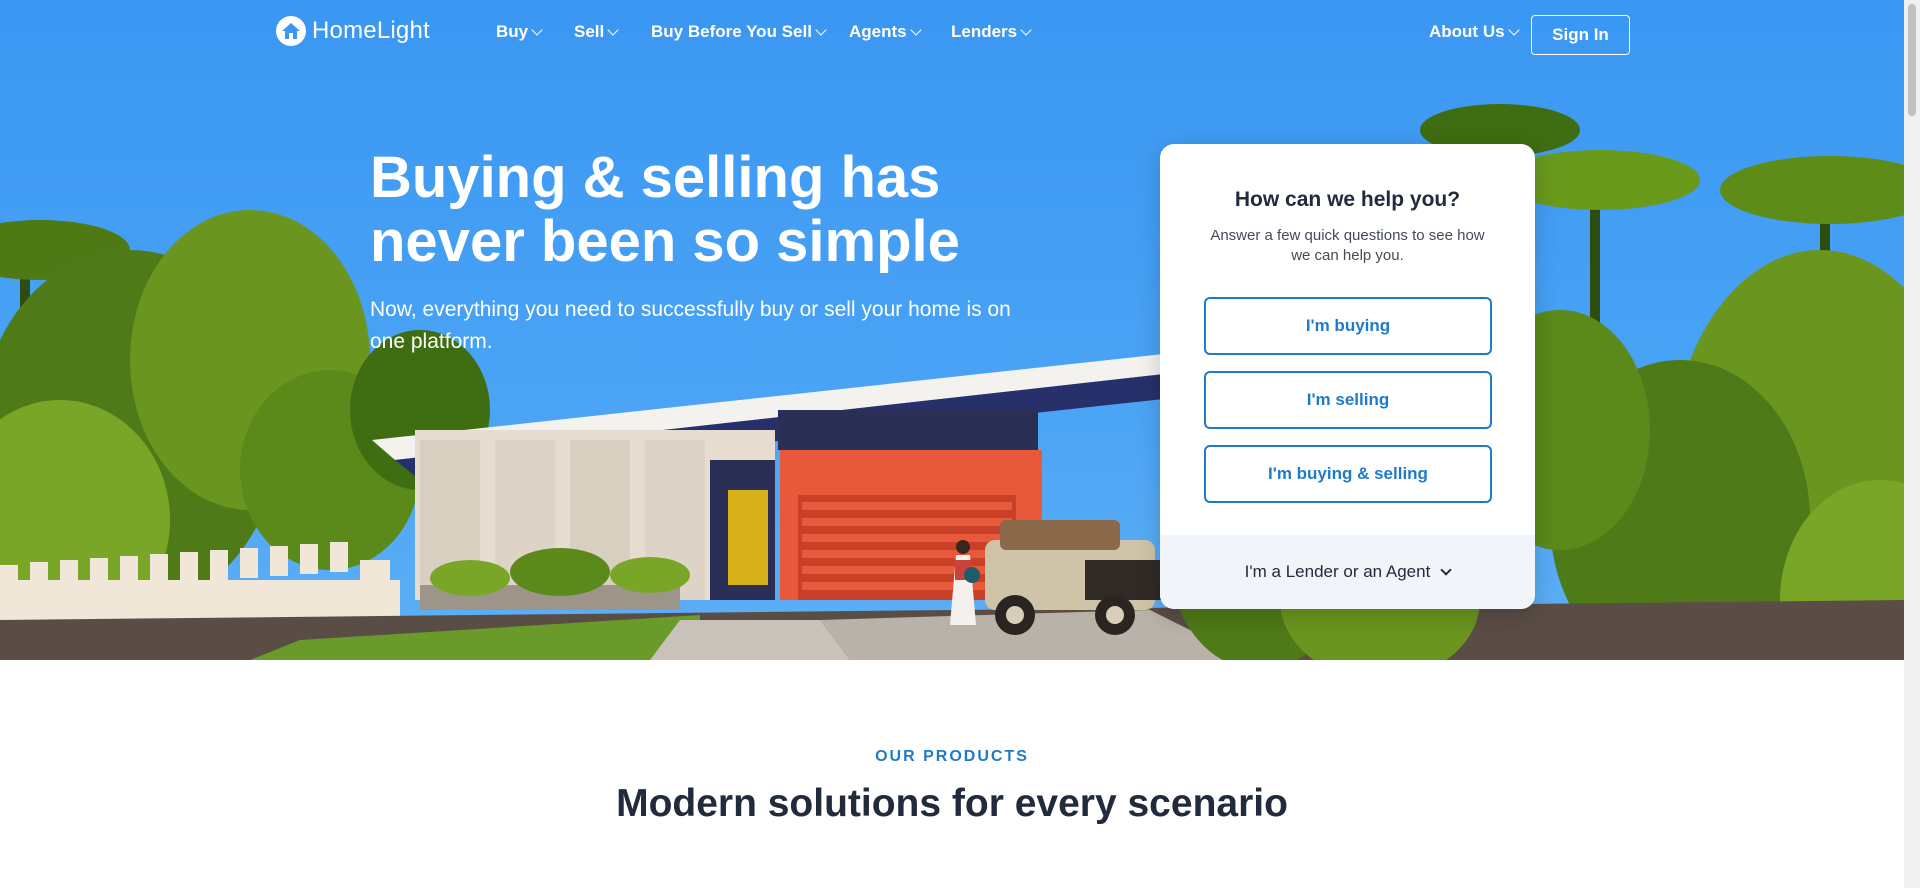  What do you see at coordinates (665, 241) in the screenshot?
I see `headline-line-2: never been so simple` at bounding box center [665, 241].